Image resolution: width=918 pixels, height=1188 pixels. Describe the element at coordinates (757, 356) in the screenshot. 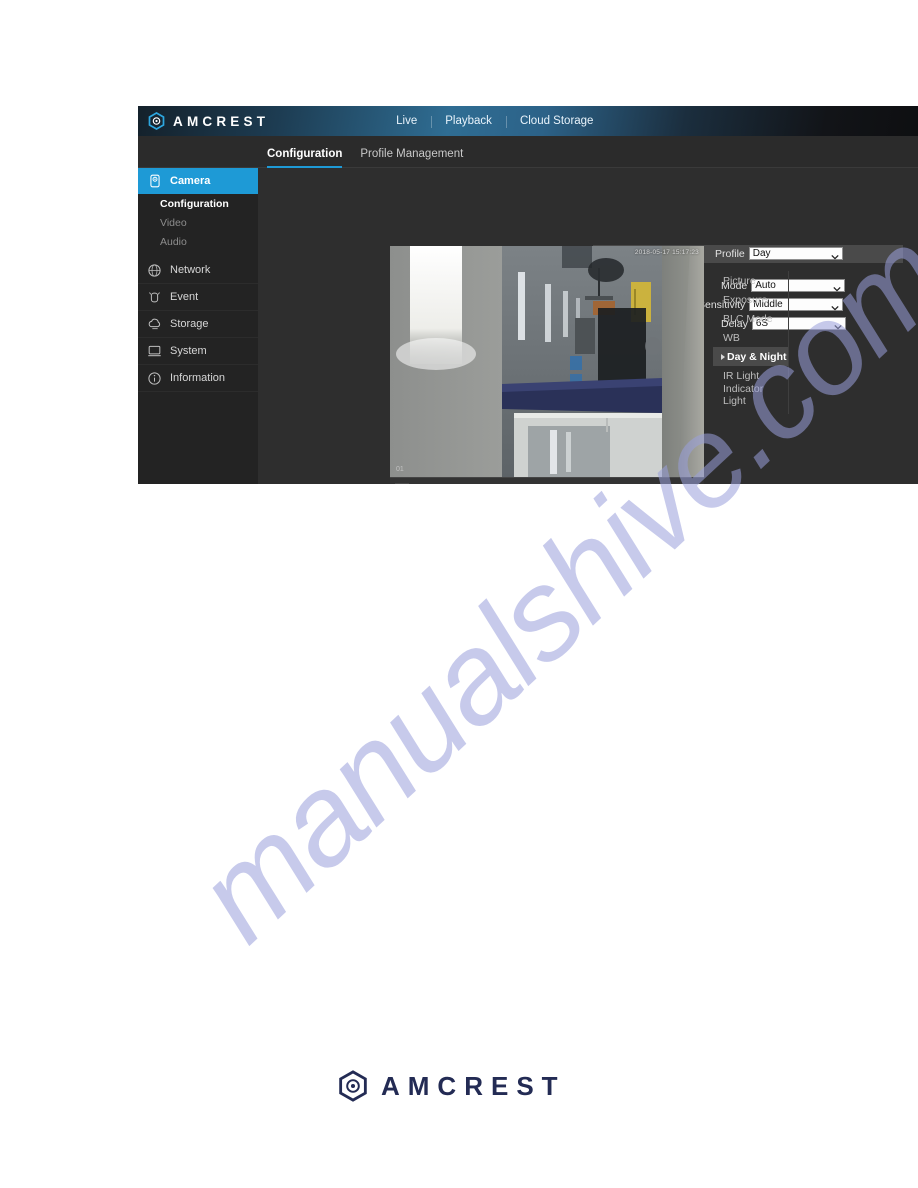

I see `subtab-label: Day & Night` at that location.